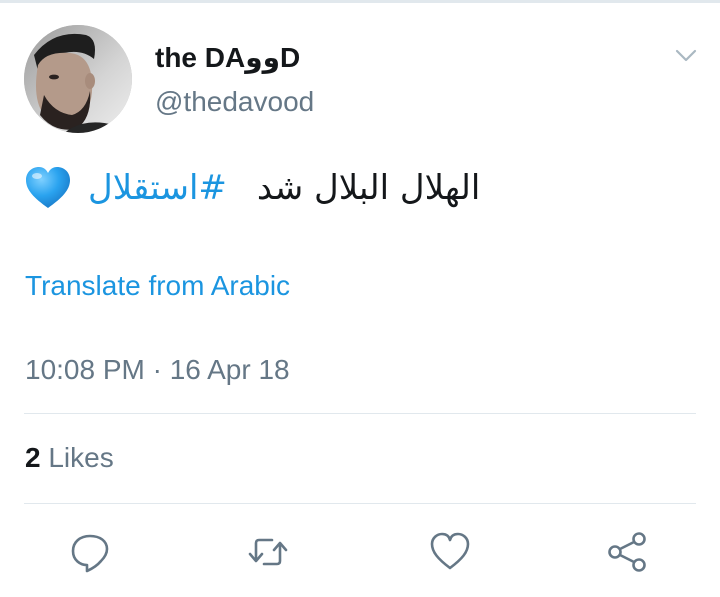 The image size is (720, 597). What do you see at coordinates (90, 552) in the screenshot?
I see `reply-icon` at bounding box center [90, 552].